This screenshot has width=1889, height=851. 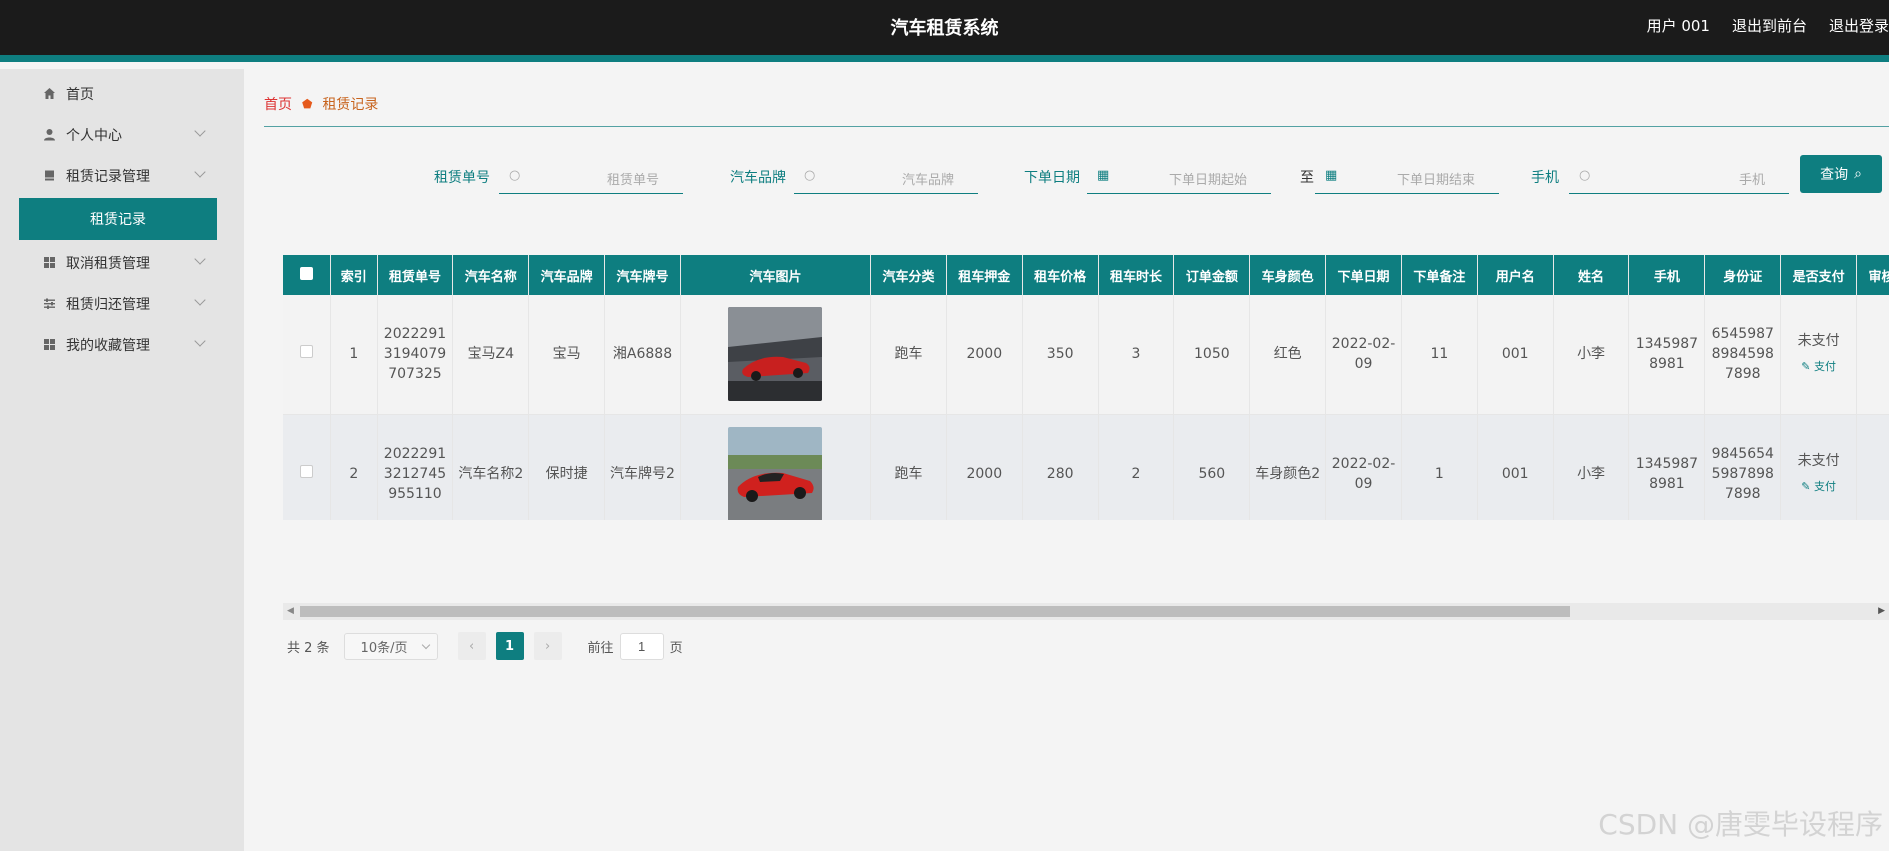 What do you see at coordinates (118, 219) in the screenshot?
I see `sidebar-subitem-rental-record: 租赁记录` at bounding box center [118, 219].